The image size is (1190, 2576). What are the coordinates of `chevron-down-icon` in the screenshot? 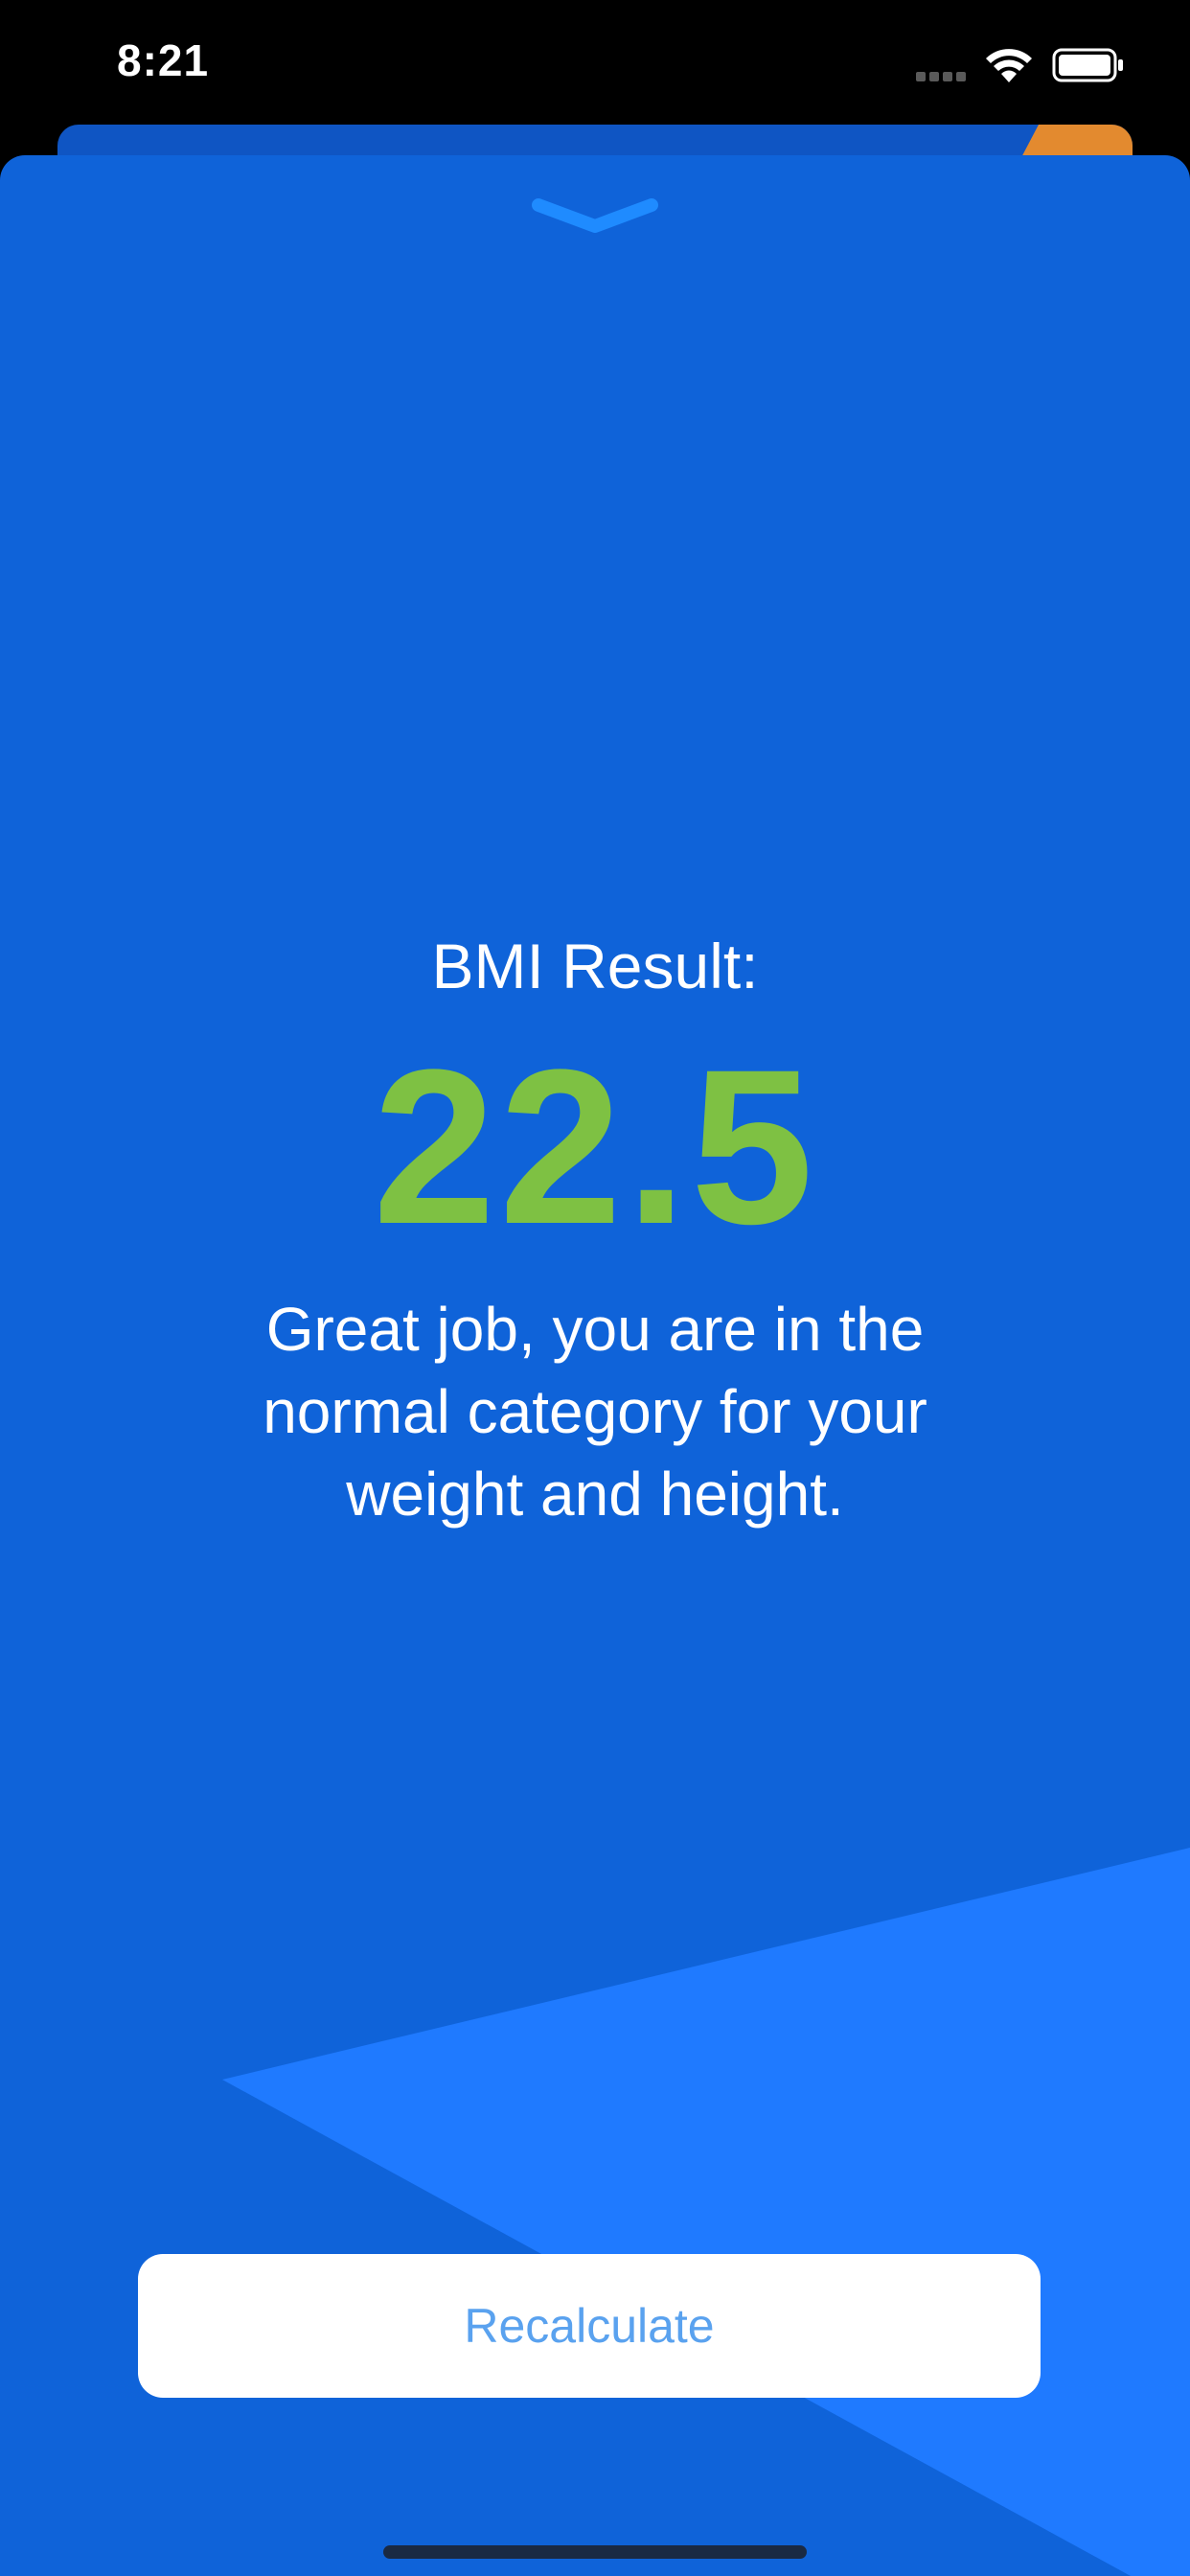 It's located at (595, 216).